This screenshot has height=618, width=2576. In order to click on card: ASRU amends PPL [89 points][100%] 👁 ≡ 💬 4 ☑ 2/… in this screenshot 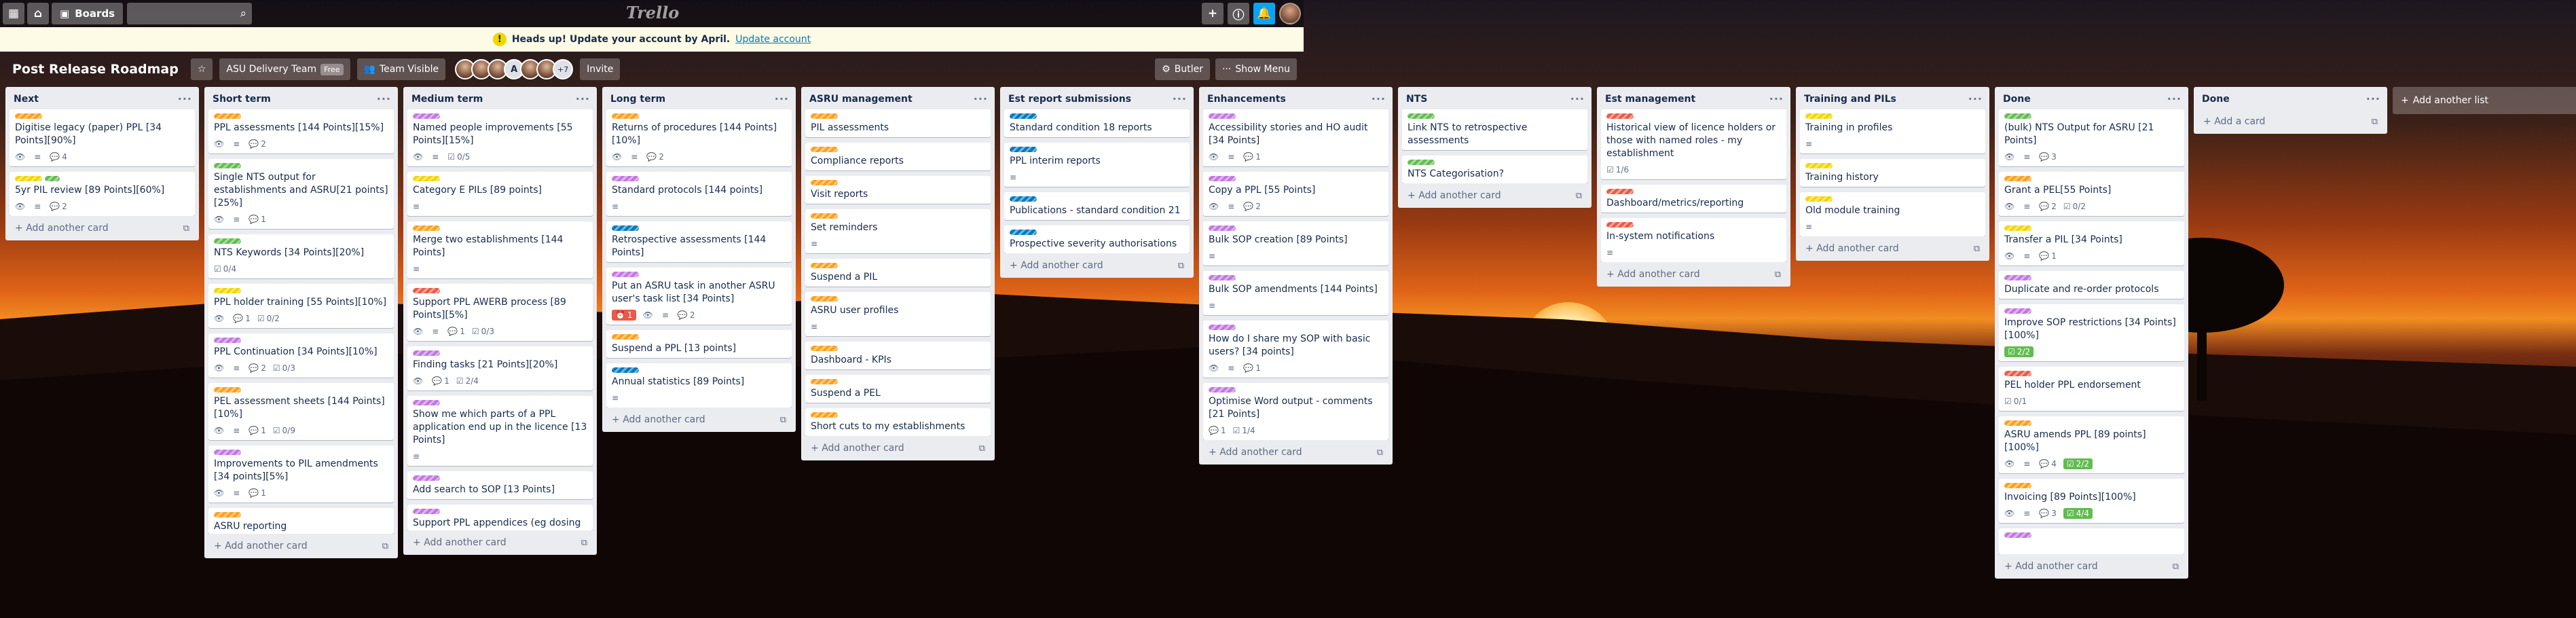, I will do `click(2091, 444)`.